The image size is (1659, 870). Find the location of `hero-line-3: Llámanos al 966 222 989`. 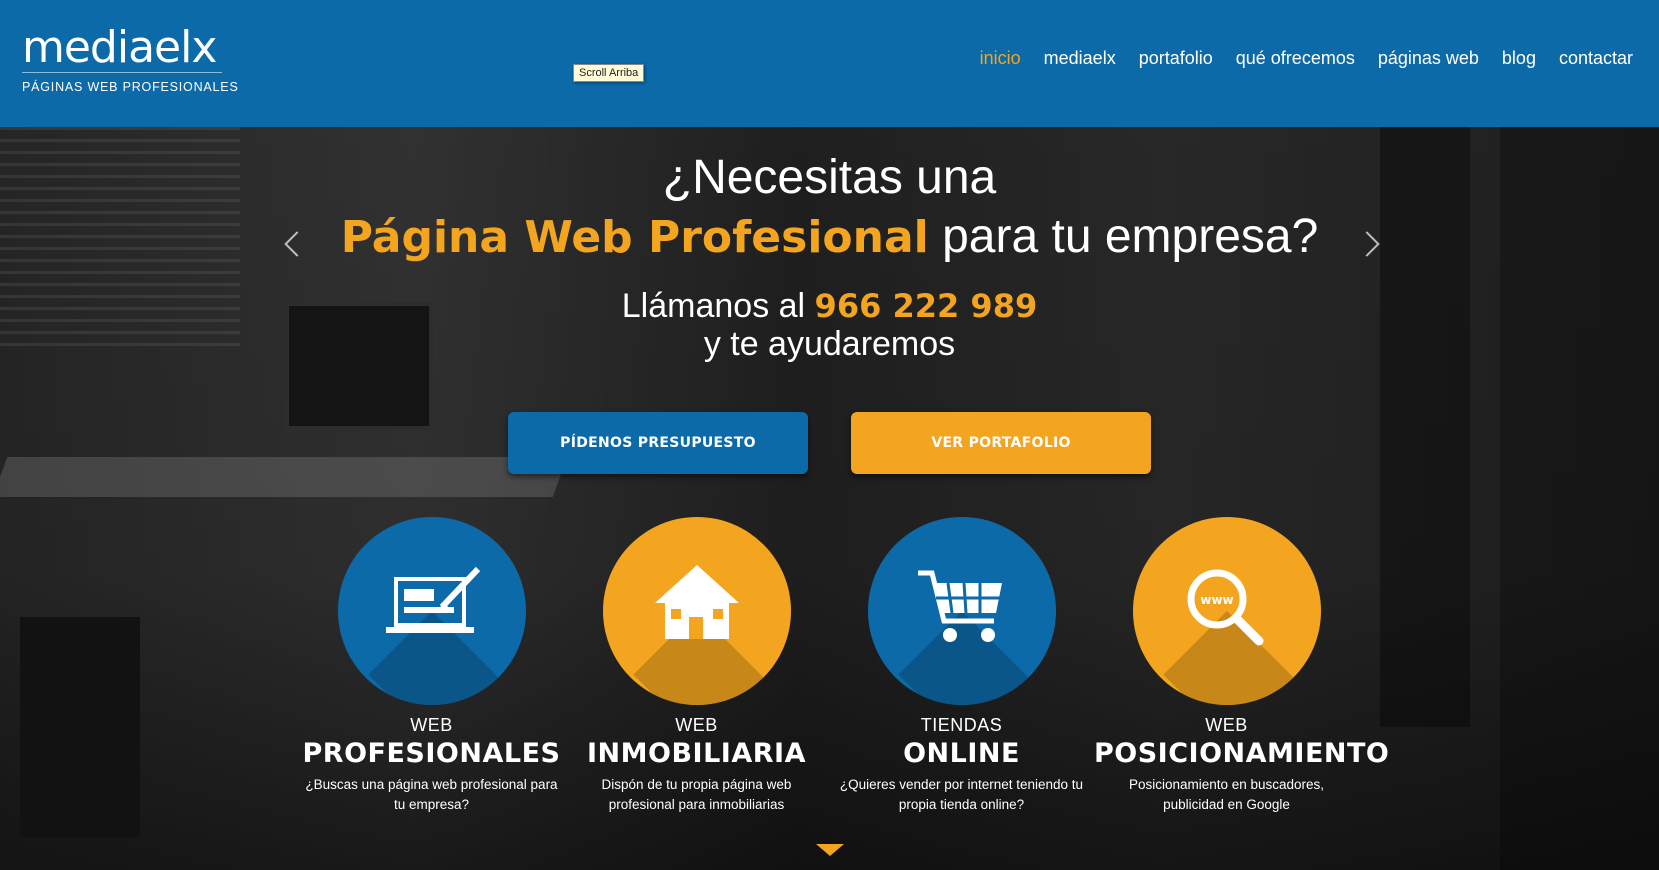

hero-line-3: Llámanos al 966 222 989 is located at coordinates (829, 306).